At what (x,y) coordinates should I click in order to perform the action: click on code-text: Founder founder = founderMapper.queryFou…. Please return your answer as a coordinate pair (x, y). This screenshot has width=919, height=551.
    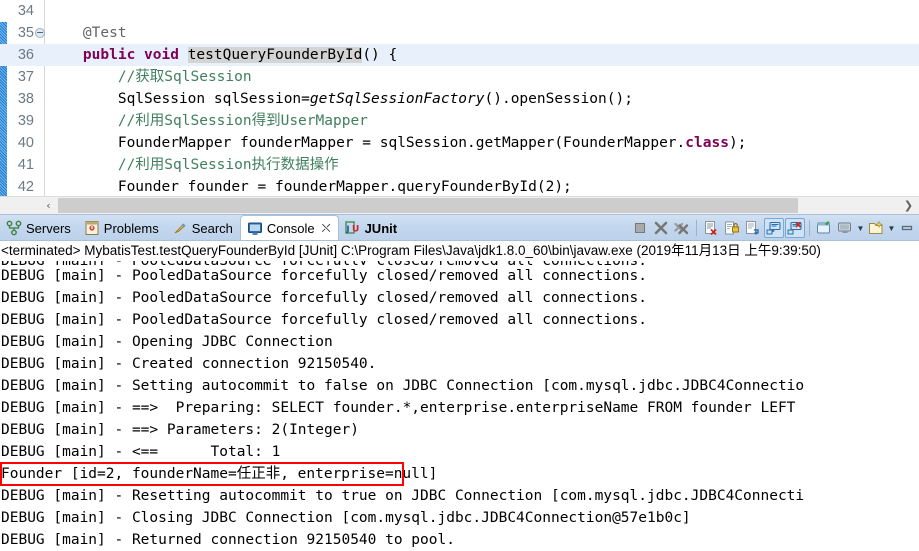
    Looking at the image, I should click on (310, 186).